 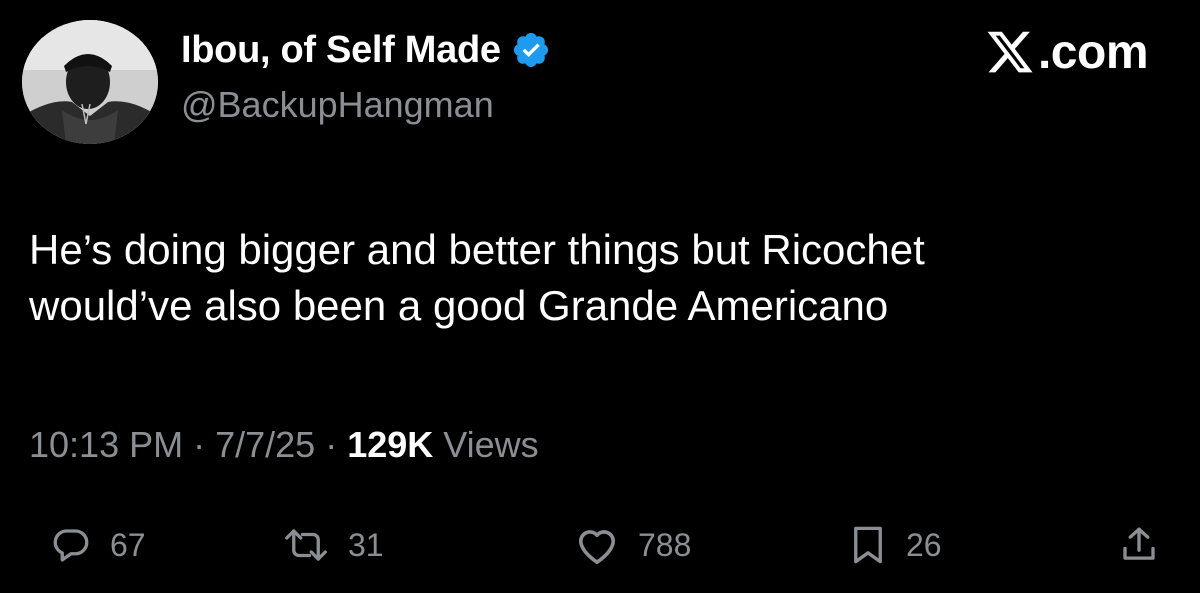 I want to click on bookmark-button: 26, so click(x=895, y=545).